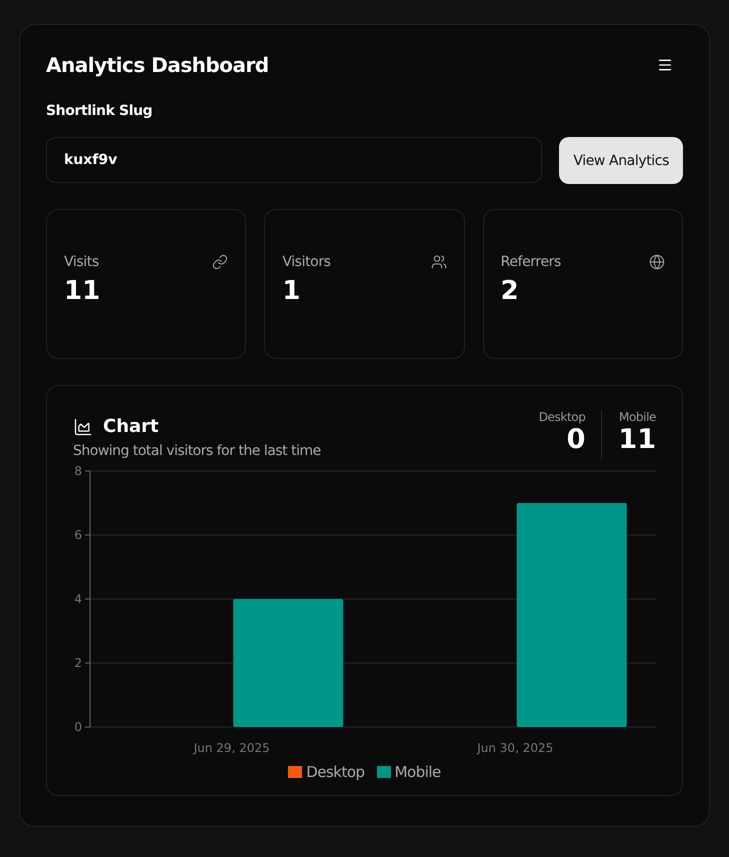 The height and width of the screenshot is (857, 729). Describe the element at coordinates (637, 417) in the screenshot. I see `total-label: Mobile` at that location.